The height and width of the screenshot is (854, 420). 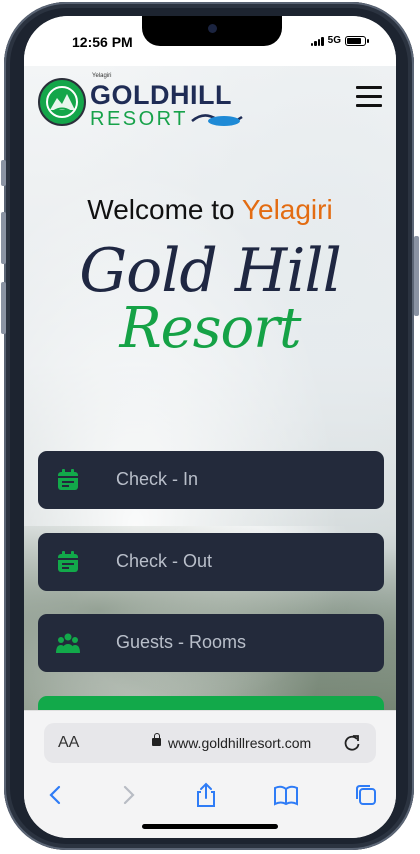 I want to click on check-out-label: Check - Out, so click(x=164, y=561).